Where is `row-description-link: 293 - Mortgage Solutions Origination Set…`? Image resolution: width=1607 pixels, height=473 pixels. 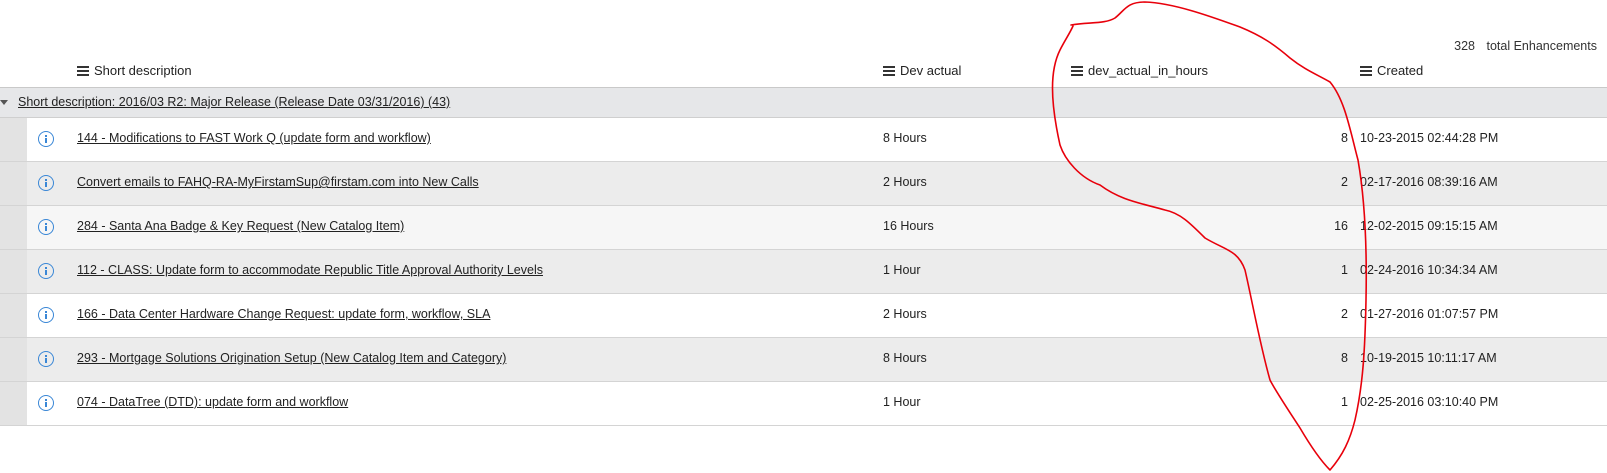 row-description-link: 293 - Mortgage Solutions Origination Set… is located at coordinates (291, 358).